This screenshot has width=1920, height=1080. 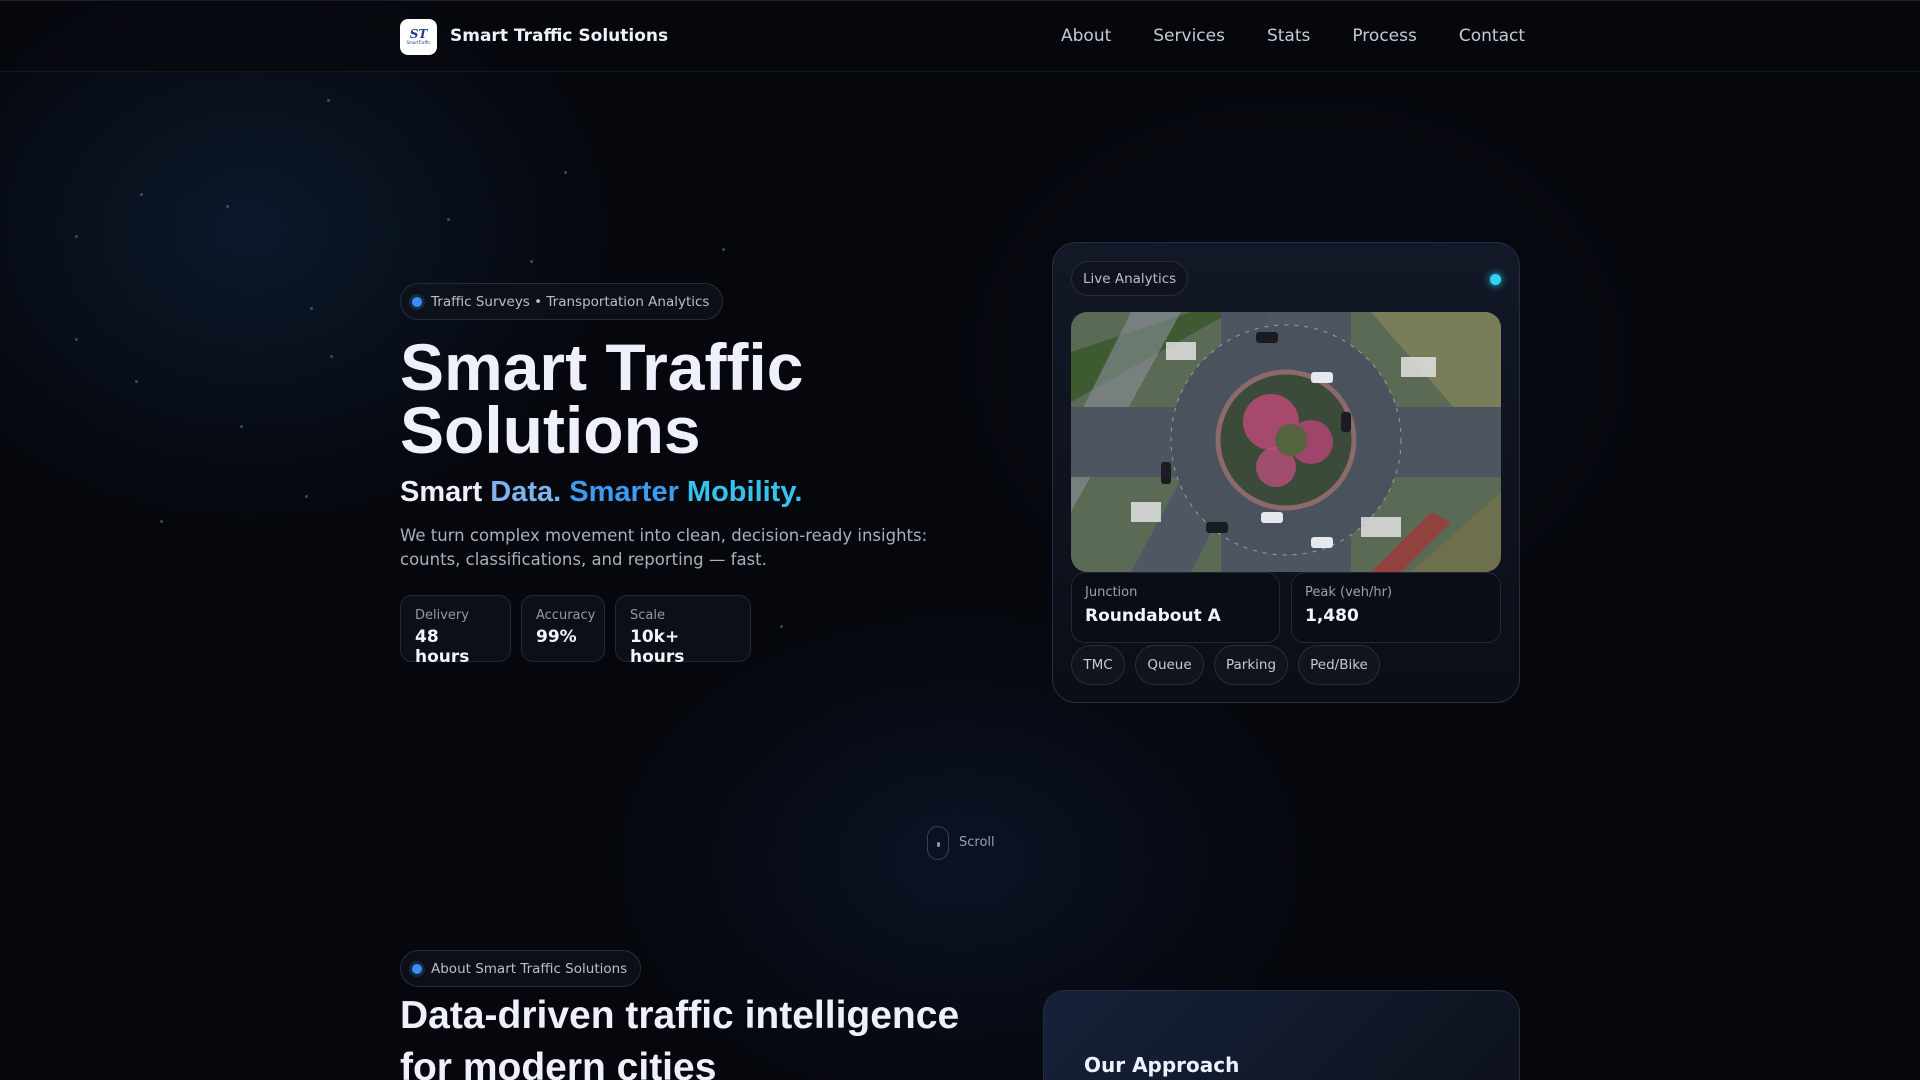 What do you see at coordinates (1251, 665) in the screenshot?
I see `chip-parking: Parking` at bounding box center [1251, 665].